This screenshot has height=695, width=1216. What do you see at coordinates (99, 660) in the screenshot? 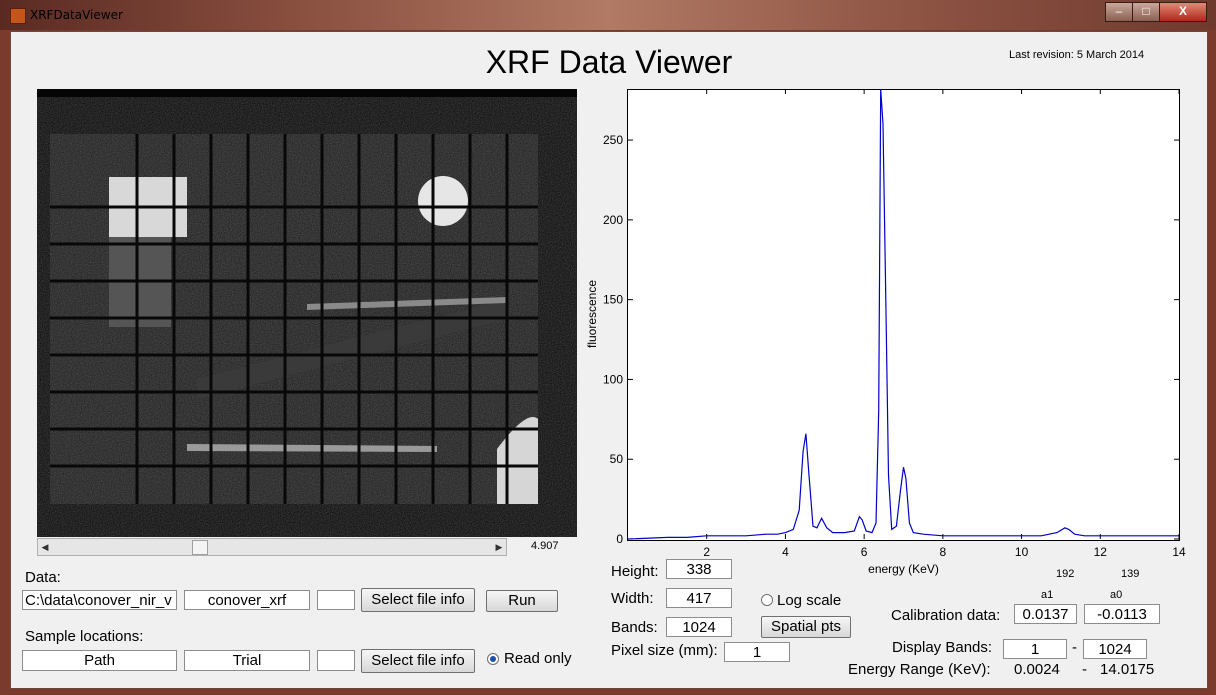
I see `sample-path-field: Path` at bounding box center [99, 660].